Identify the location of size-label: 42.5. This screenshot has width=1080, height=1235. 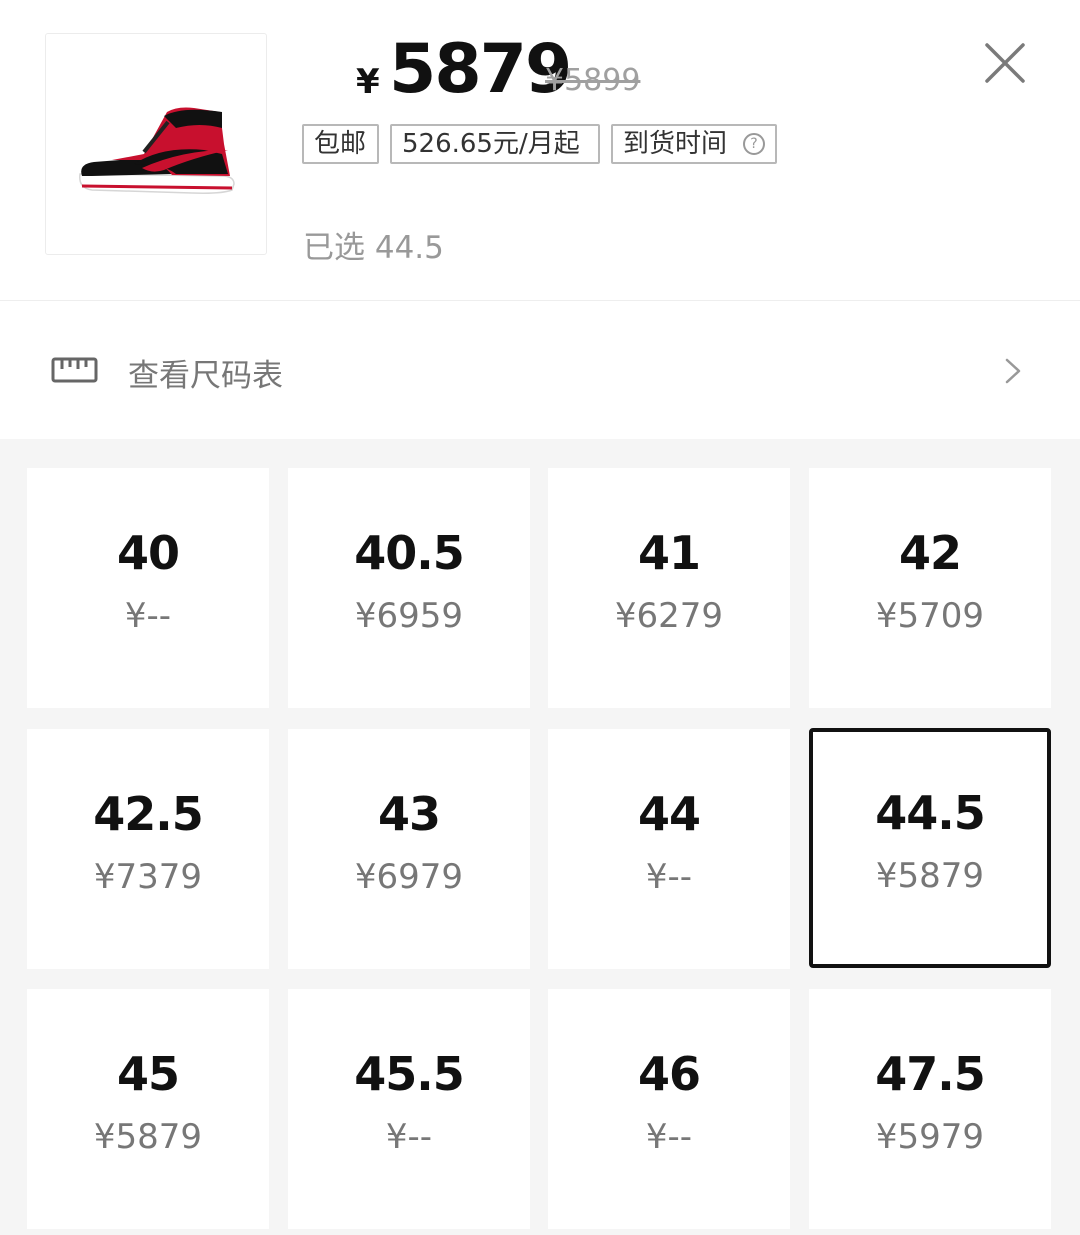
(148, 814).